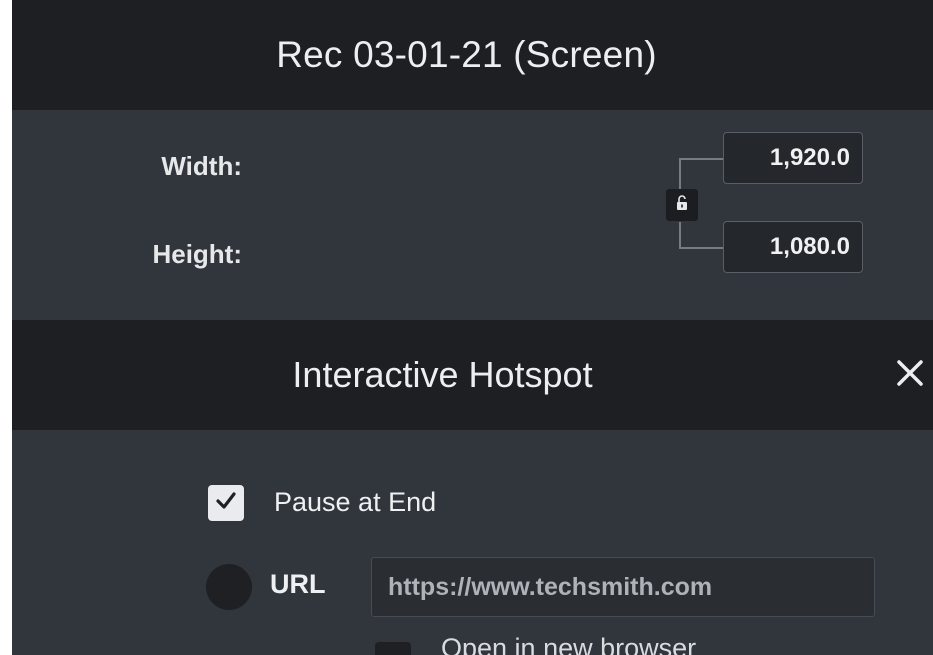 This screenshot has width=933, height=655. I want to click on open-new-browser-checkbox, so click(393, 648).